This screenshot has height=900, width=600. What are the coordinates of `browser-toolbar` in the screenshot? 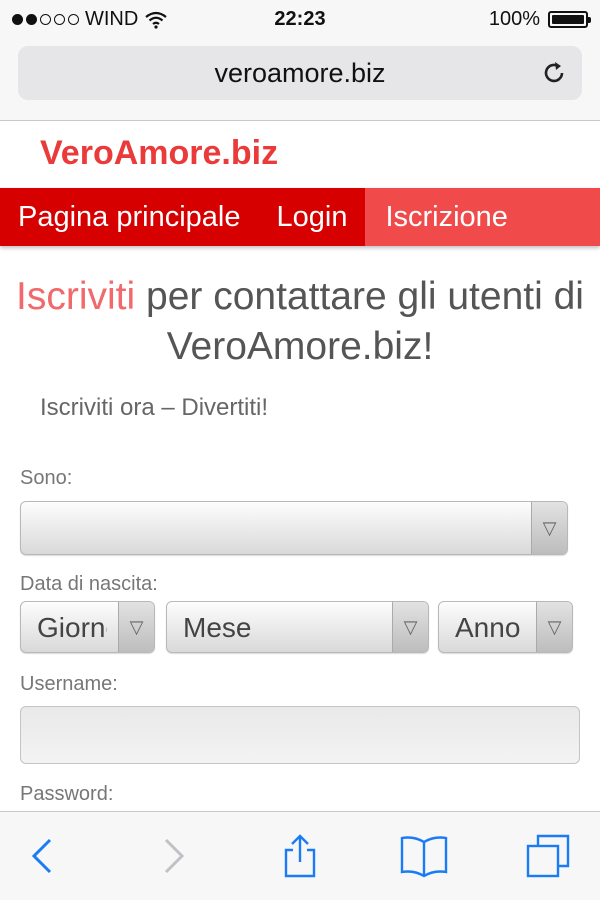 It's located at (300, 855).